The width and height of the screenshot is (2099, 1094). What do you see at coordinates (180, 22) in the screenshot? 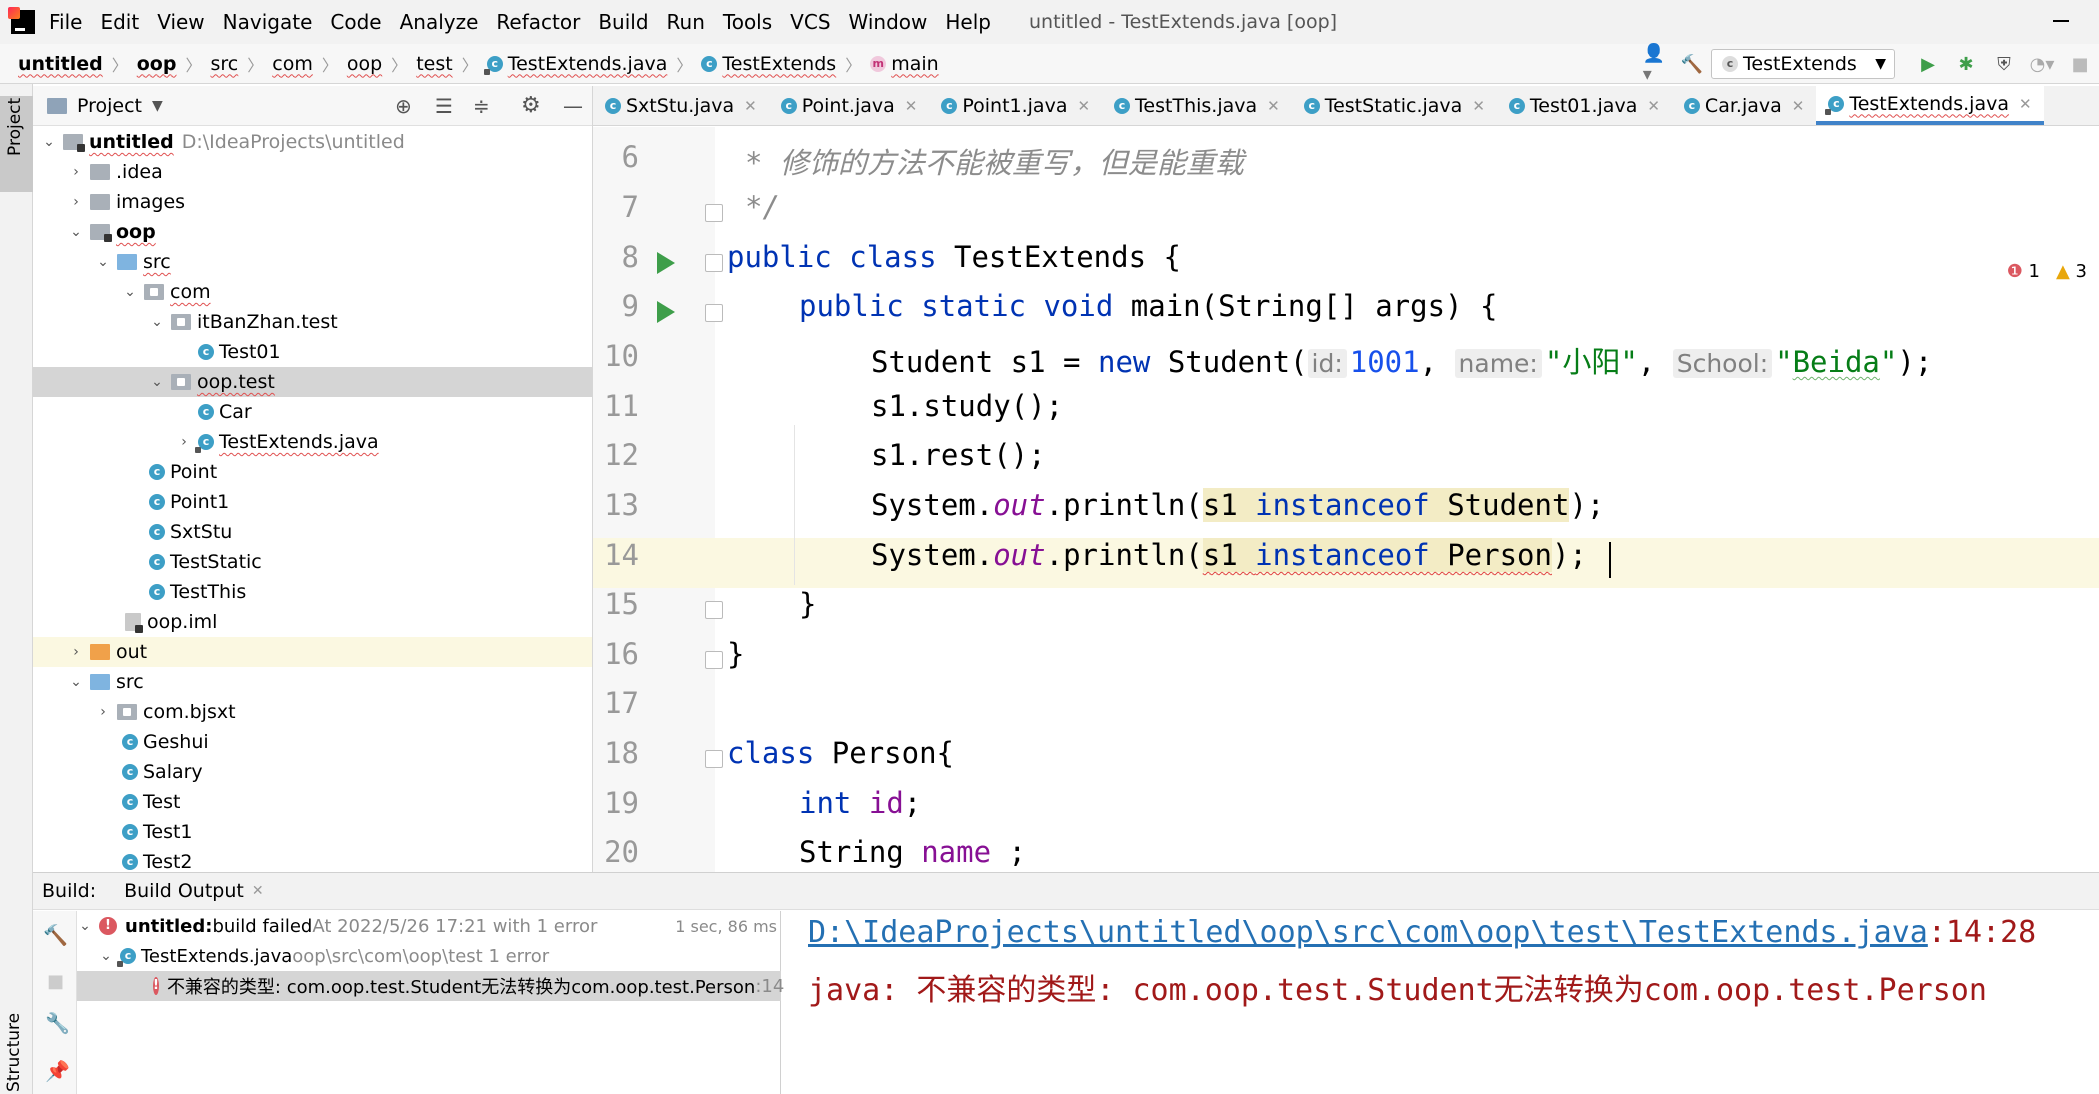
I see `menu-view: View` at bounding box center [180, 22].